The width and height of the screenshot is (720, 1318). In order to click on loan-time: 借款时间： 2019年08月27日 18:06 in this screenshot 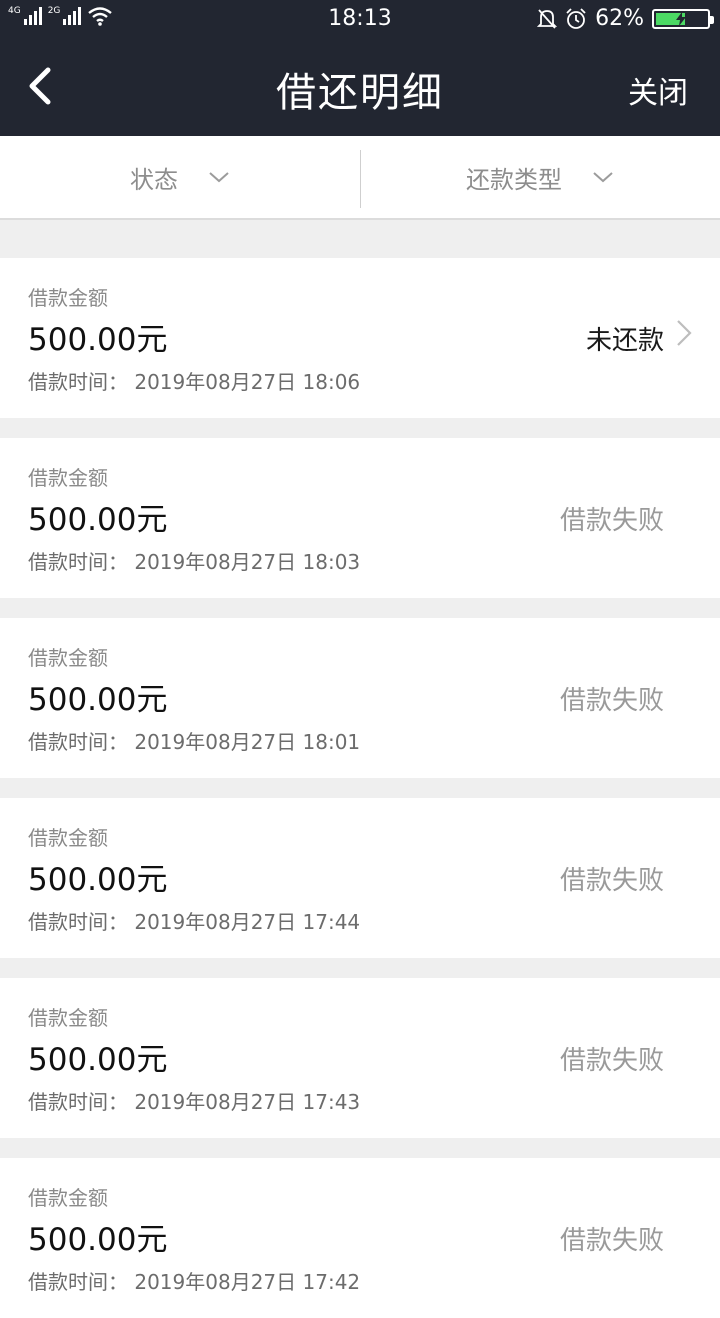, I will do `click(194, 380)`.